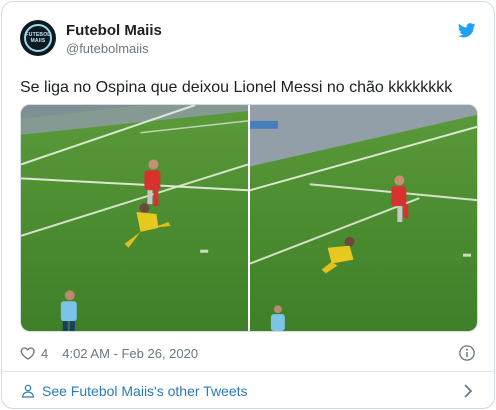 This screenshot has height=410, width=496. I want to click on tweet-timestamp: 4:02 AM - Feb 26, 2020, so click(130, 353).